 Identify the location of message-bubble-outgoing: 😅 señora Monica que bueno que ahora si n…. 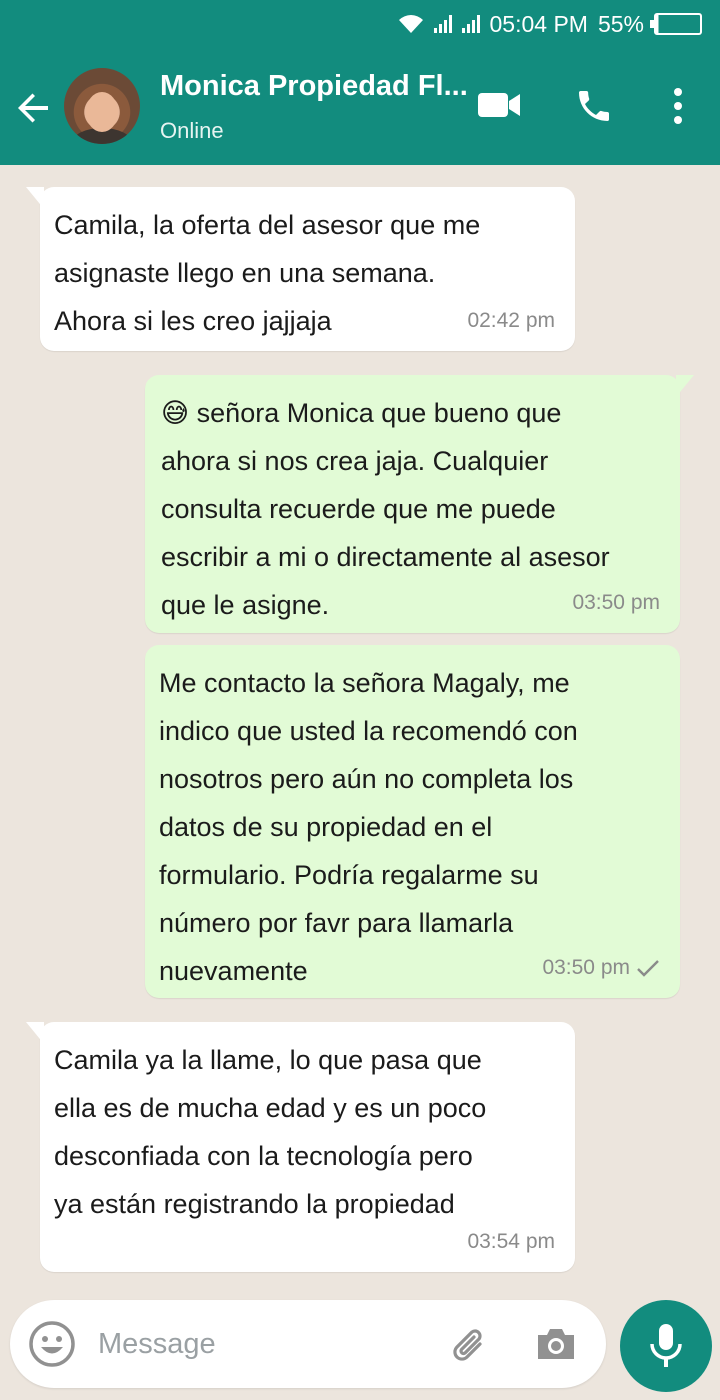
(419, 504).